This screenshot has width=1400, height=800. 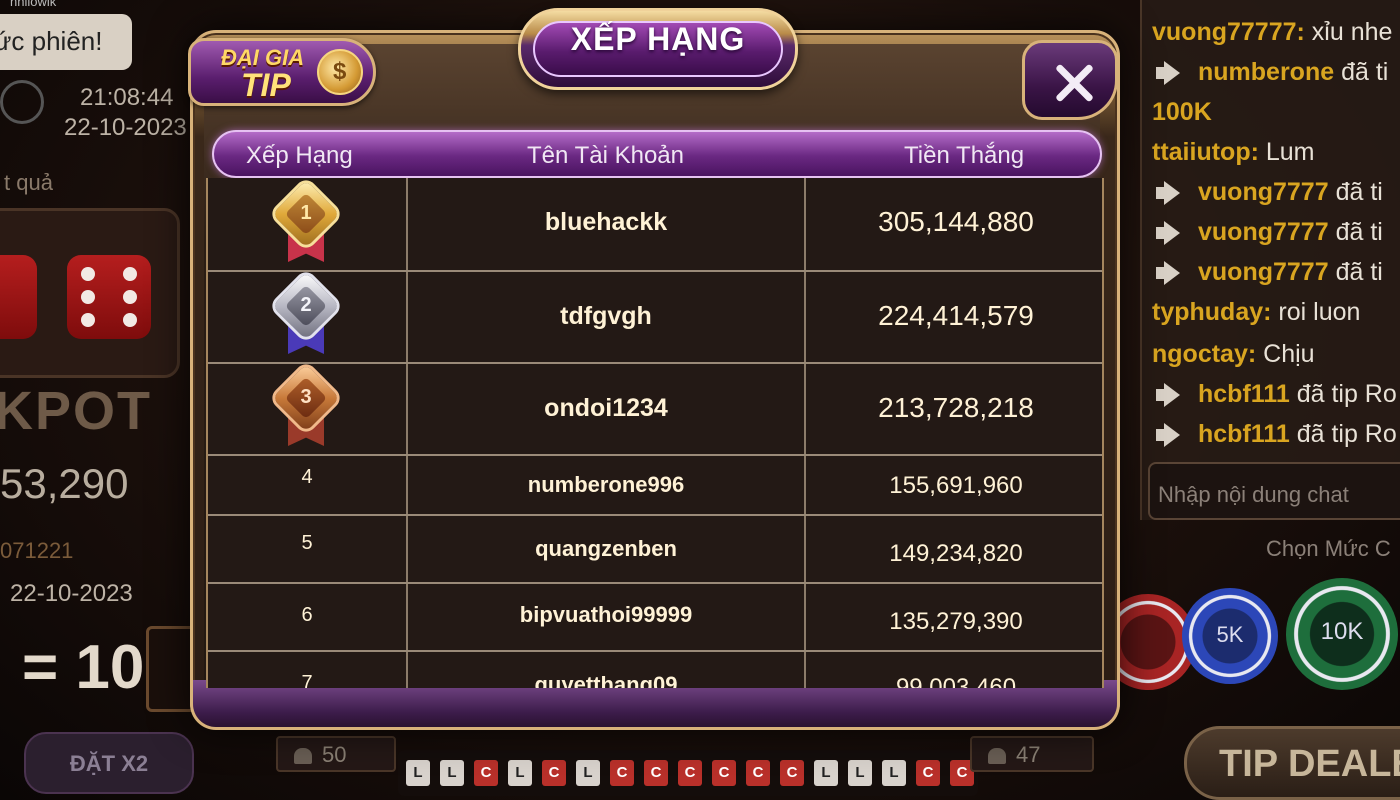 I want to click on col-account-header: Tên Tài Khoản, so click(x=605, y=155).